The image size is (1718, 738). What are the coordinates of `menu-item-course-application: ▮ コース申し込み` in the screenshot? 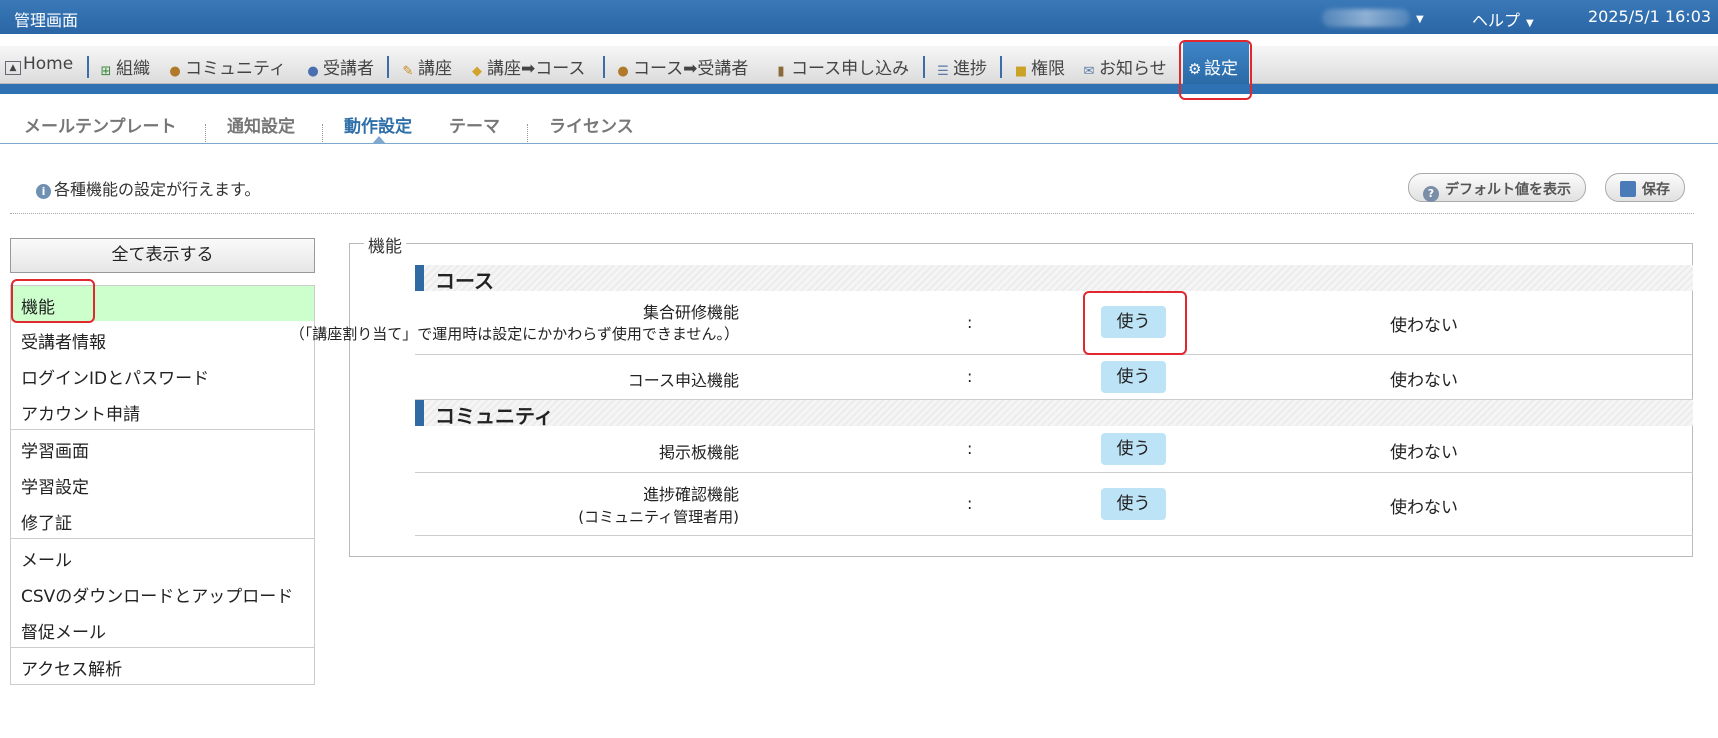 It's located at (841, 66).